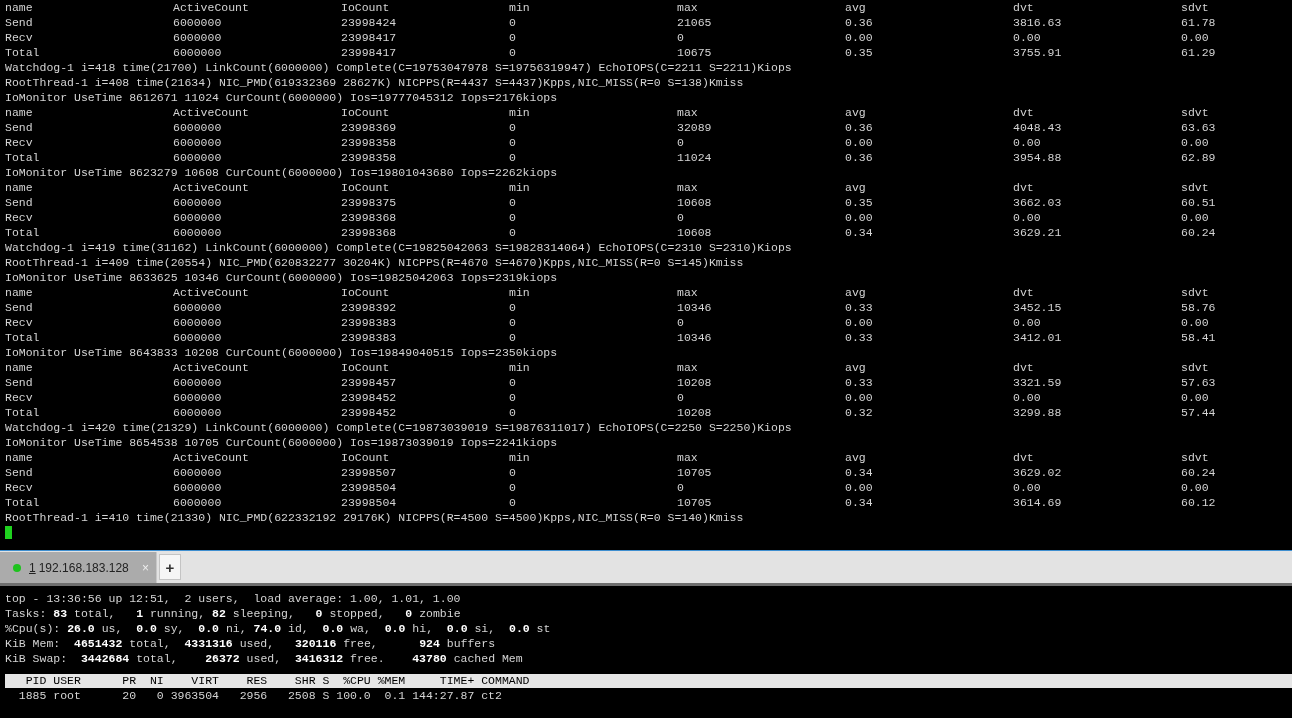  What do you see at coordinates (32, 567) in the screenshot?
I see `tab-number: 1` at bounding box center [32, 567].